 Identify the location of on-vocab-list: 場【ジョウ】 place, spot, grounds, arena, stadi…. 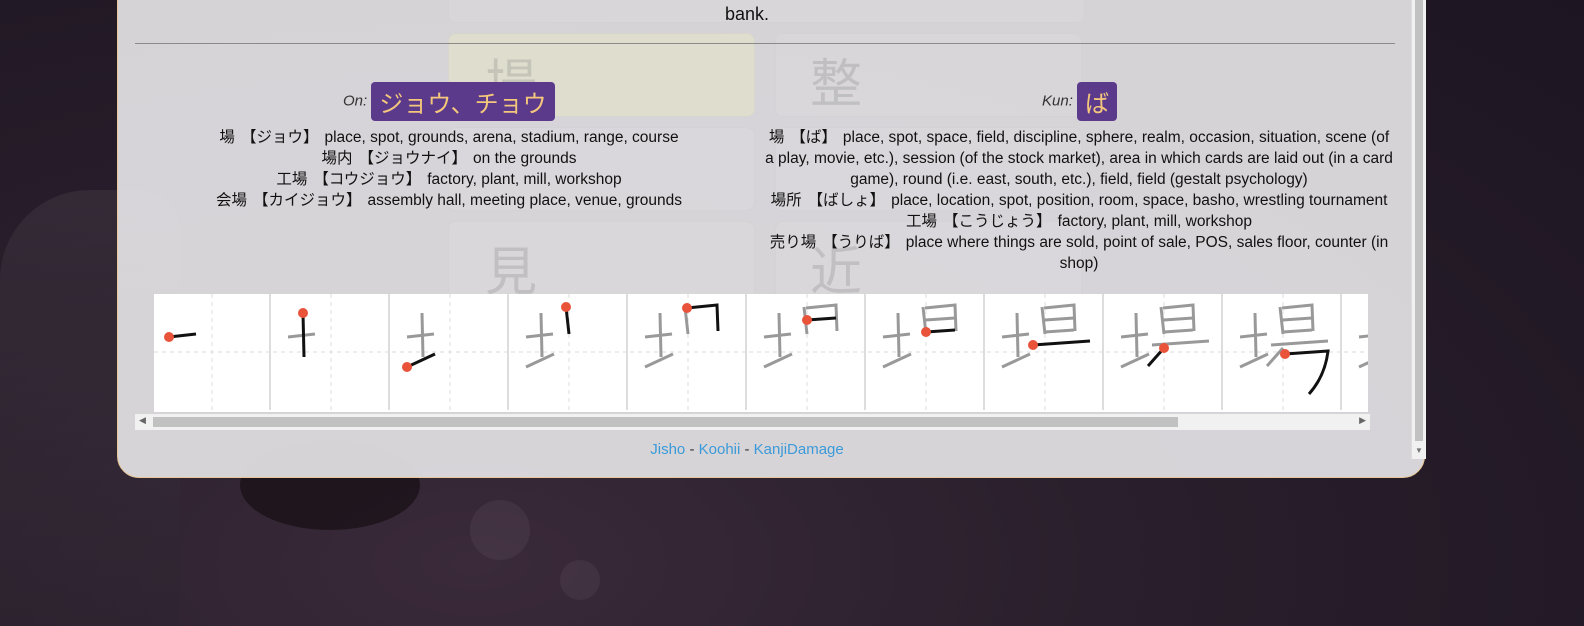
(449, 169).